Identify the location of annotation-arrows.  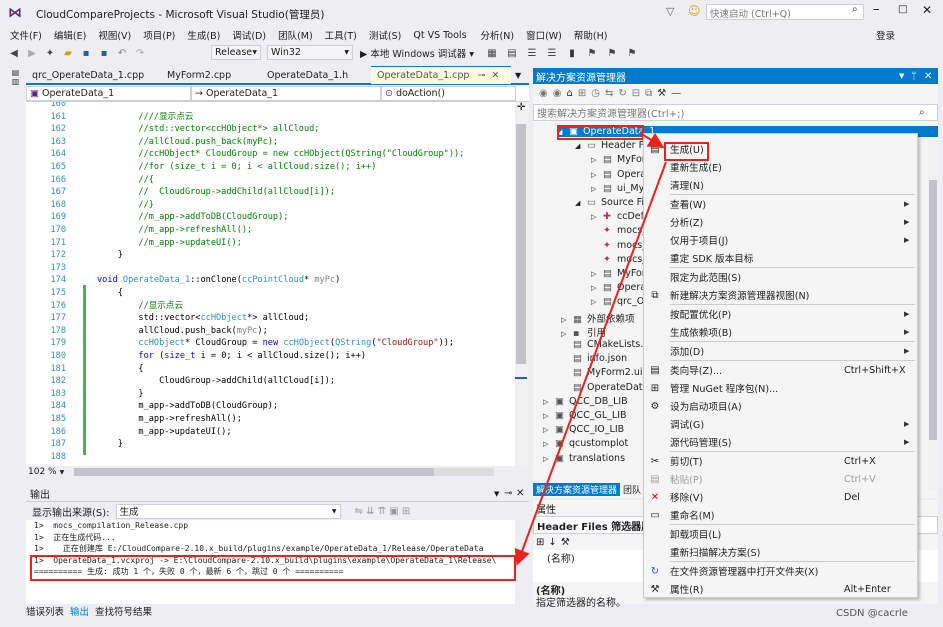
(590, 349).